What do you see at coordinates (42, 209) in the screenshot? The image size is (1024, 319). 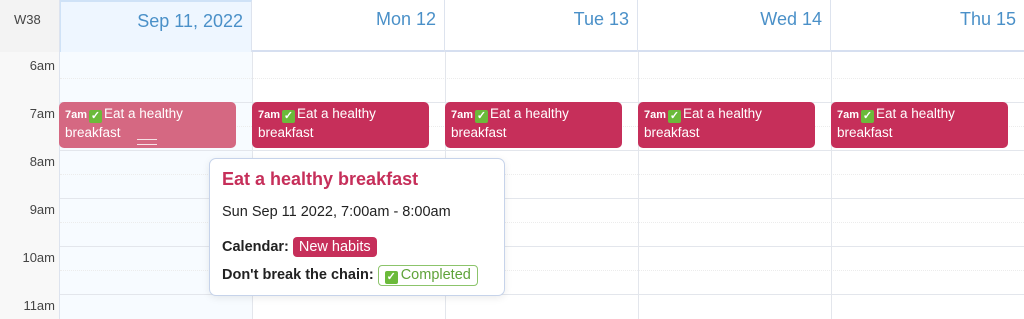 I see `hour-label-9am: 9am` at bounding box center [42, 209].